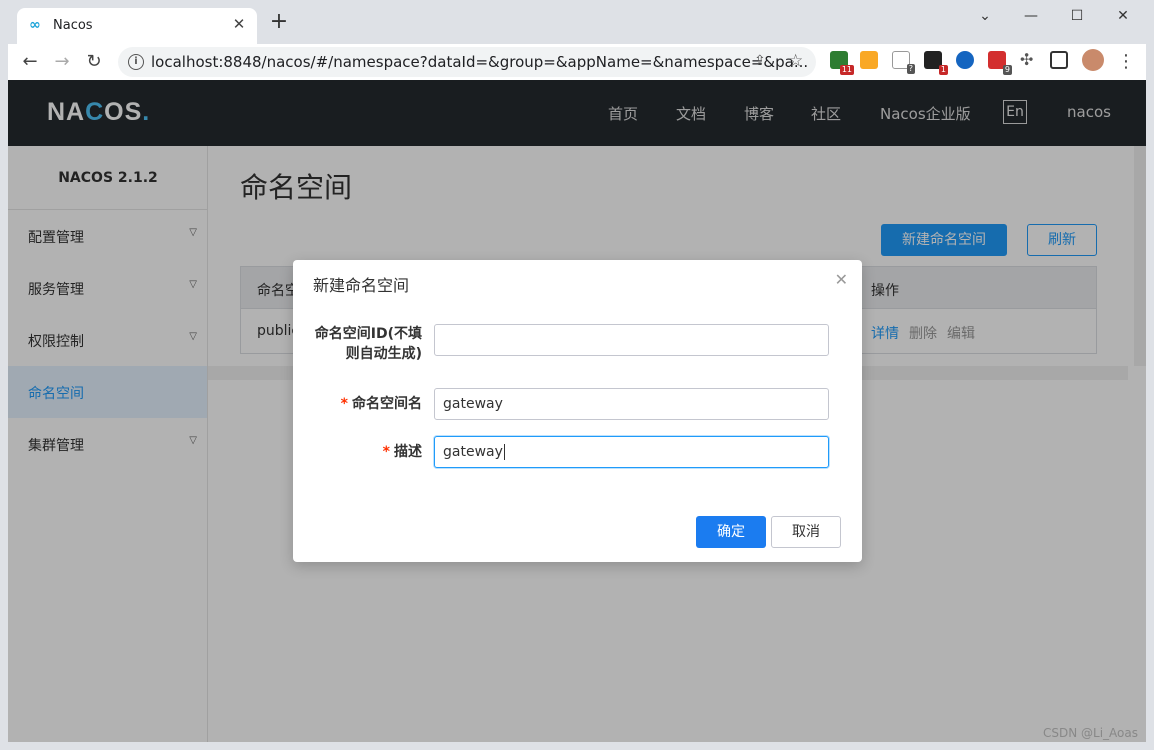 This screenshot has width=1154, height=750. What do you see at coordinates (94, 62) in the screenshot?
I see `reload-button: ↻` at bounding box center [94, 62].